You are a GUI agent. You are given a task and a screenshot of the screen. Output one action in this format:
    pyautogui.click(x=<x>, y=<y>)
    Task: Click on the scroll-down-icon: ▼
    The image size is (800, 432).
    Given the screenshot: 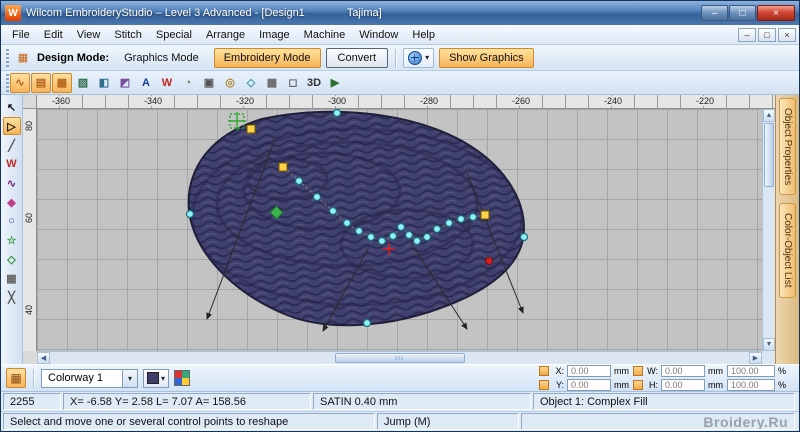 What is the action you would take?
    pyautogui.click(x=769, y=344)
    